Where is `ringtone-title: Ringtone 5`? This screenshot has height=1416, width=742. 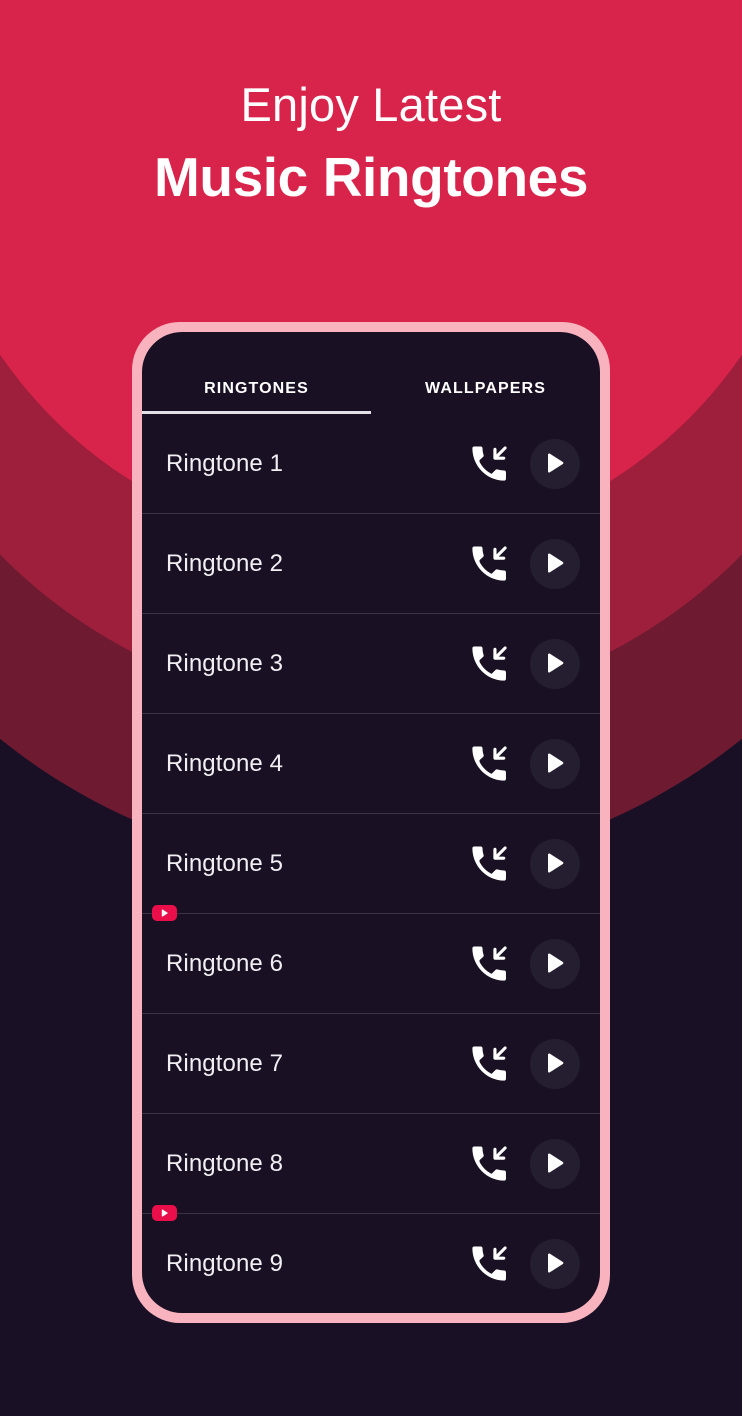 ringtone-title: Ringtone 5 is located at coordinates (225, 863).